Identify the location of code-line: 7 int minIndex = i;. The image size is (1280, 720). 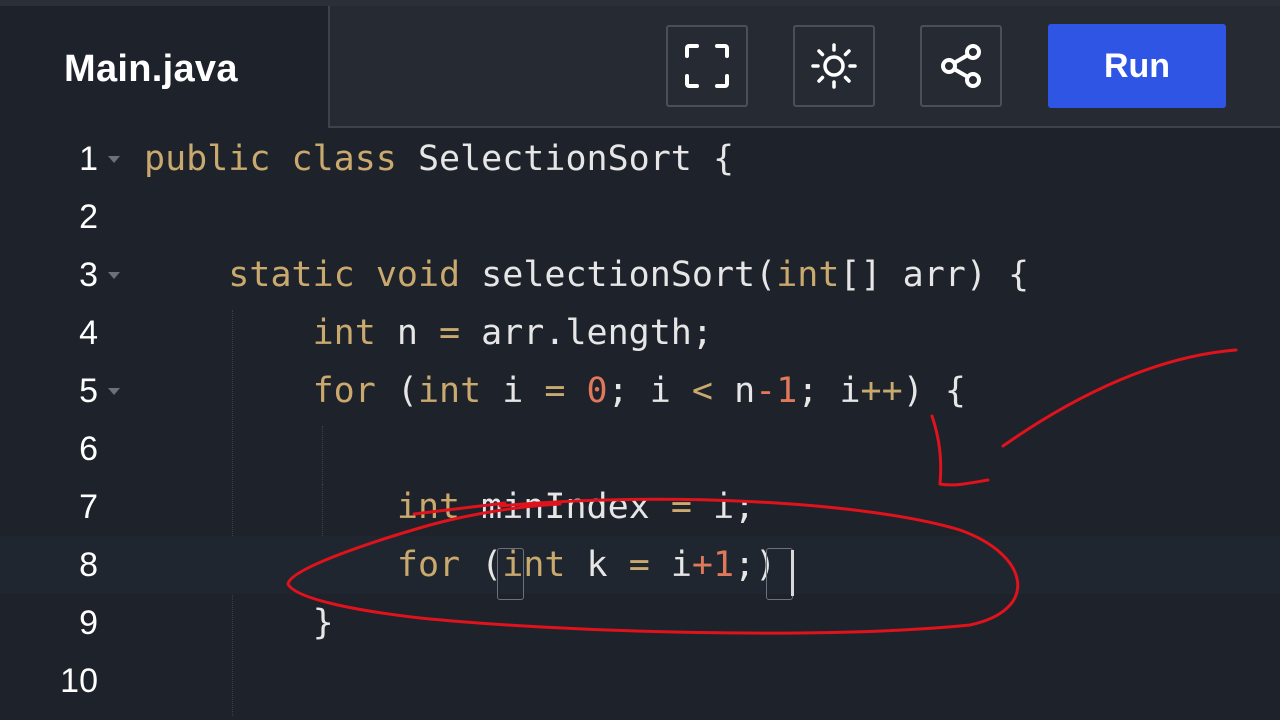
(640, 507).